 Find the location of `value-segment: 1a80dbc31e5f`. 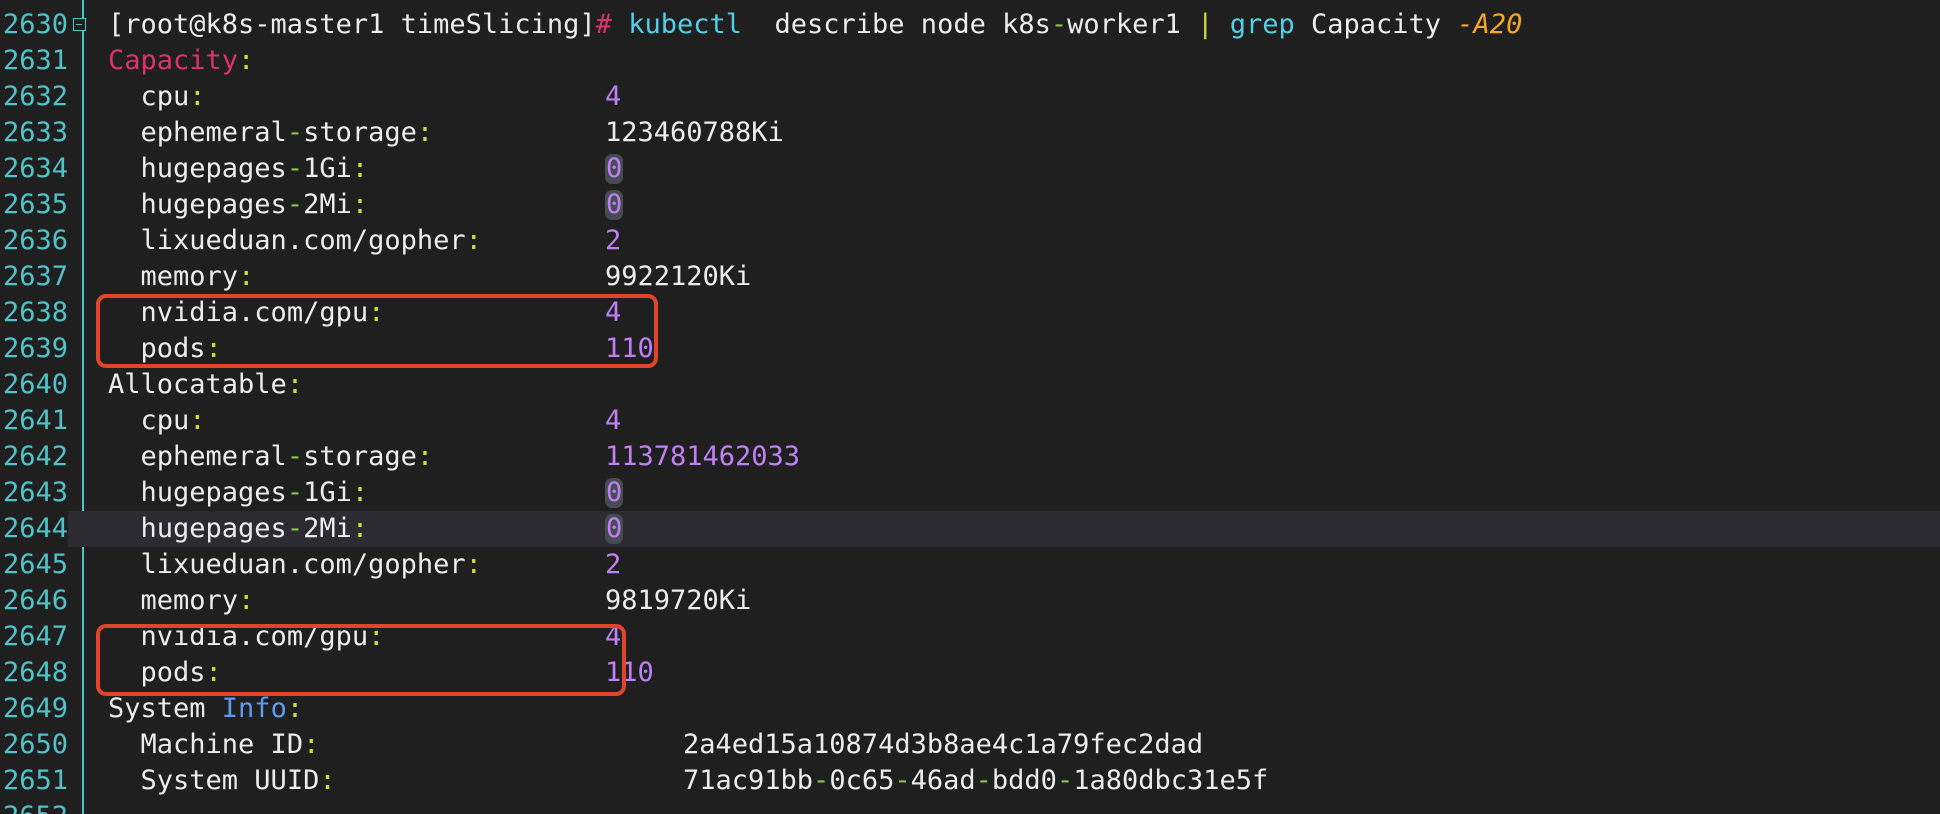

value-segment: 1a80dbc31e5f is located at coordinates (1171, 780).